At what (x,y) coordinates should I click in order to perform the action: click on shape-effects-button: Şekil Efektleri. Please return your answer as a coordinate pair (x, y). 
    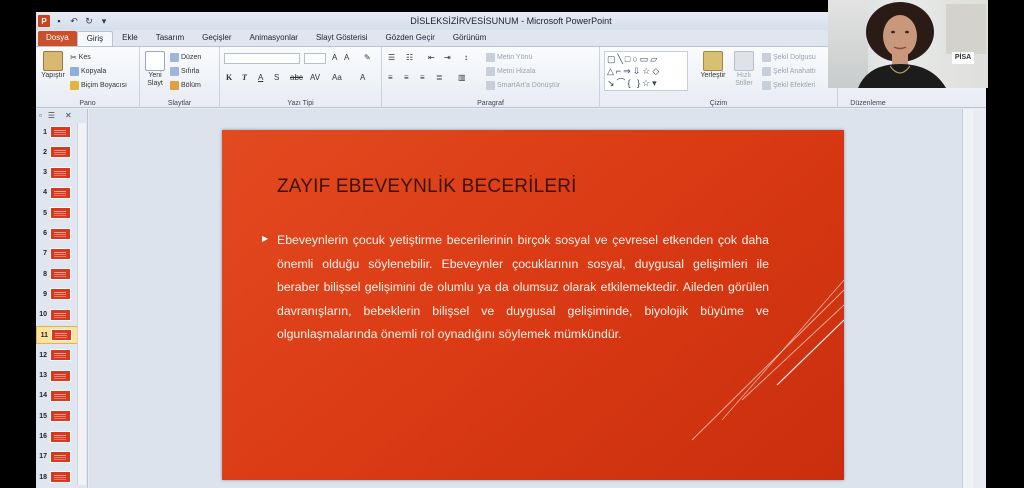
    Looking at the image, I should click on (788, 85).